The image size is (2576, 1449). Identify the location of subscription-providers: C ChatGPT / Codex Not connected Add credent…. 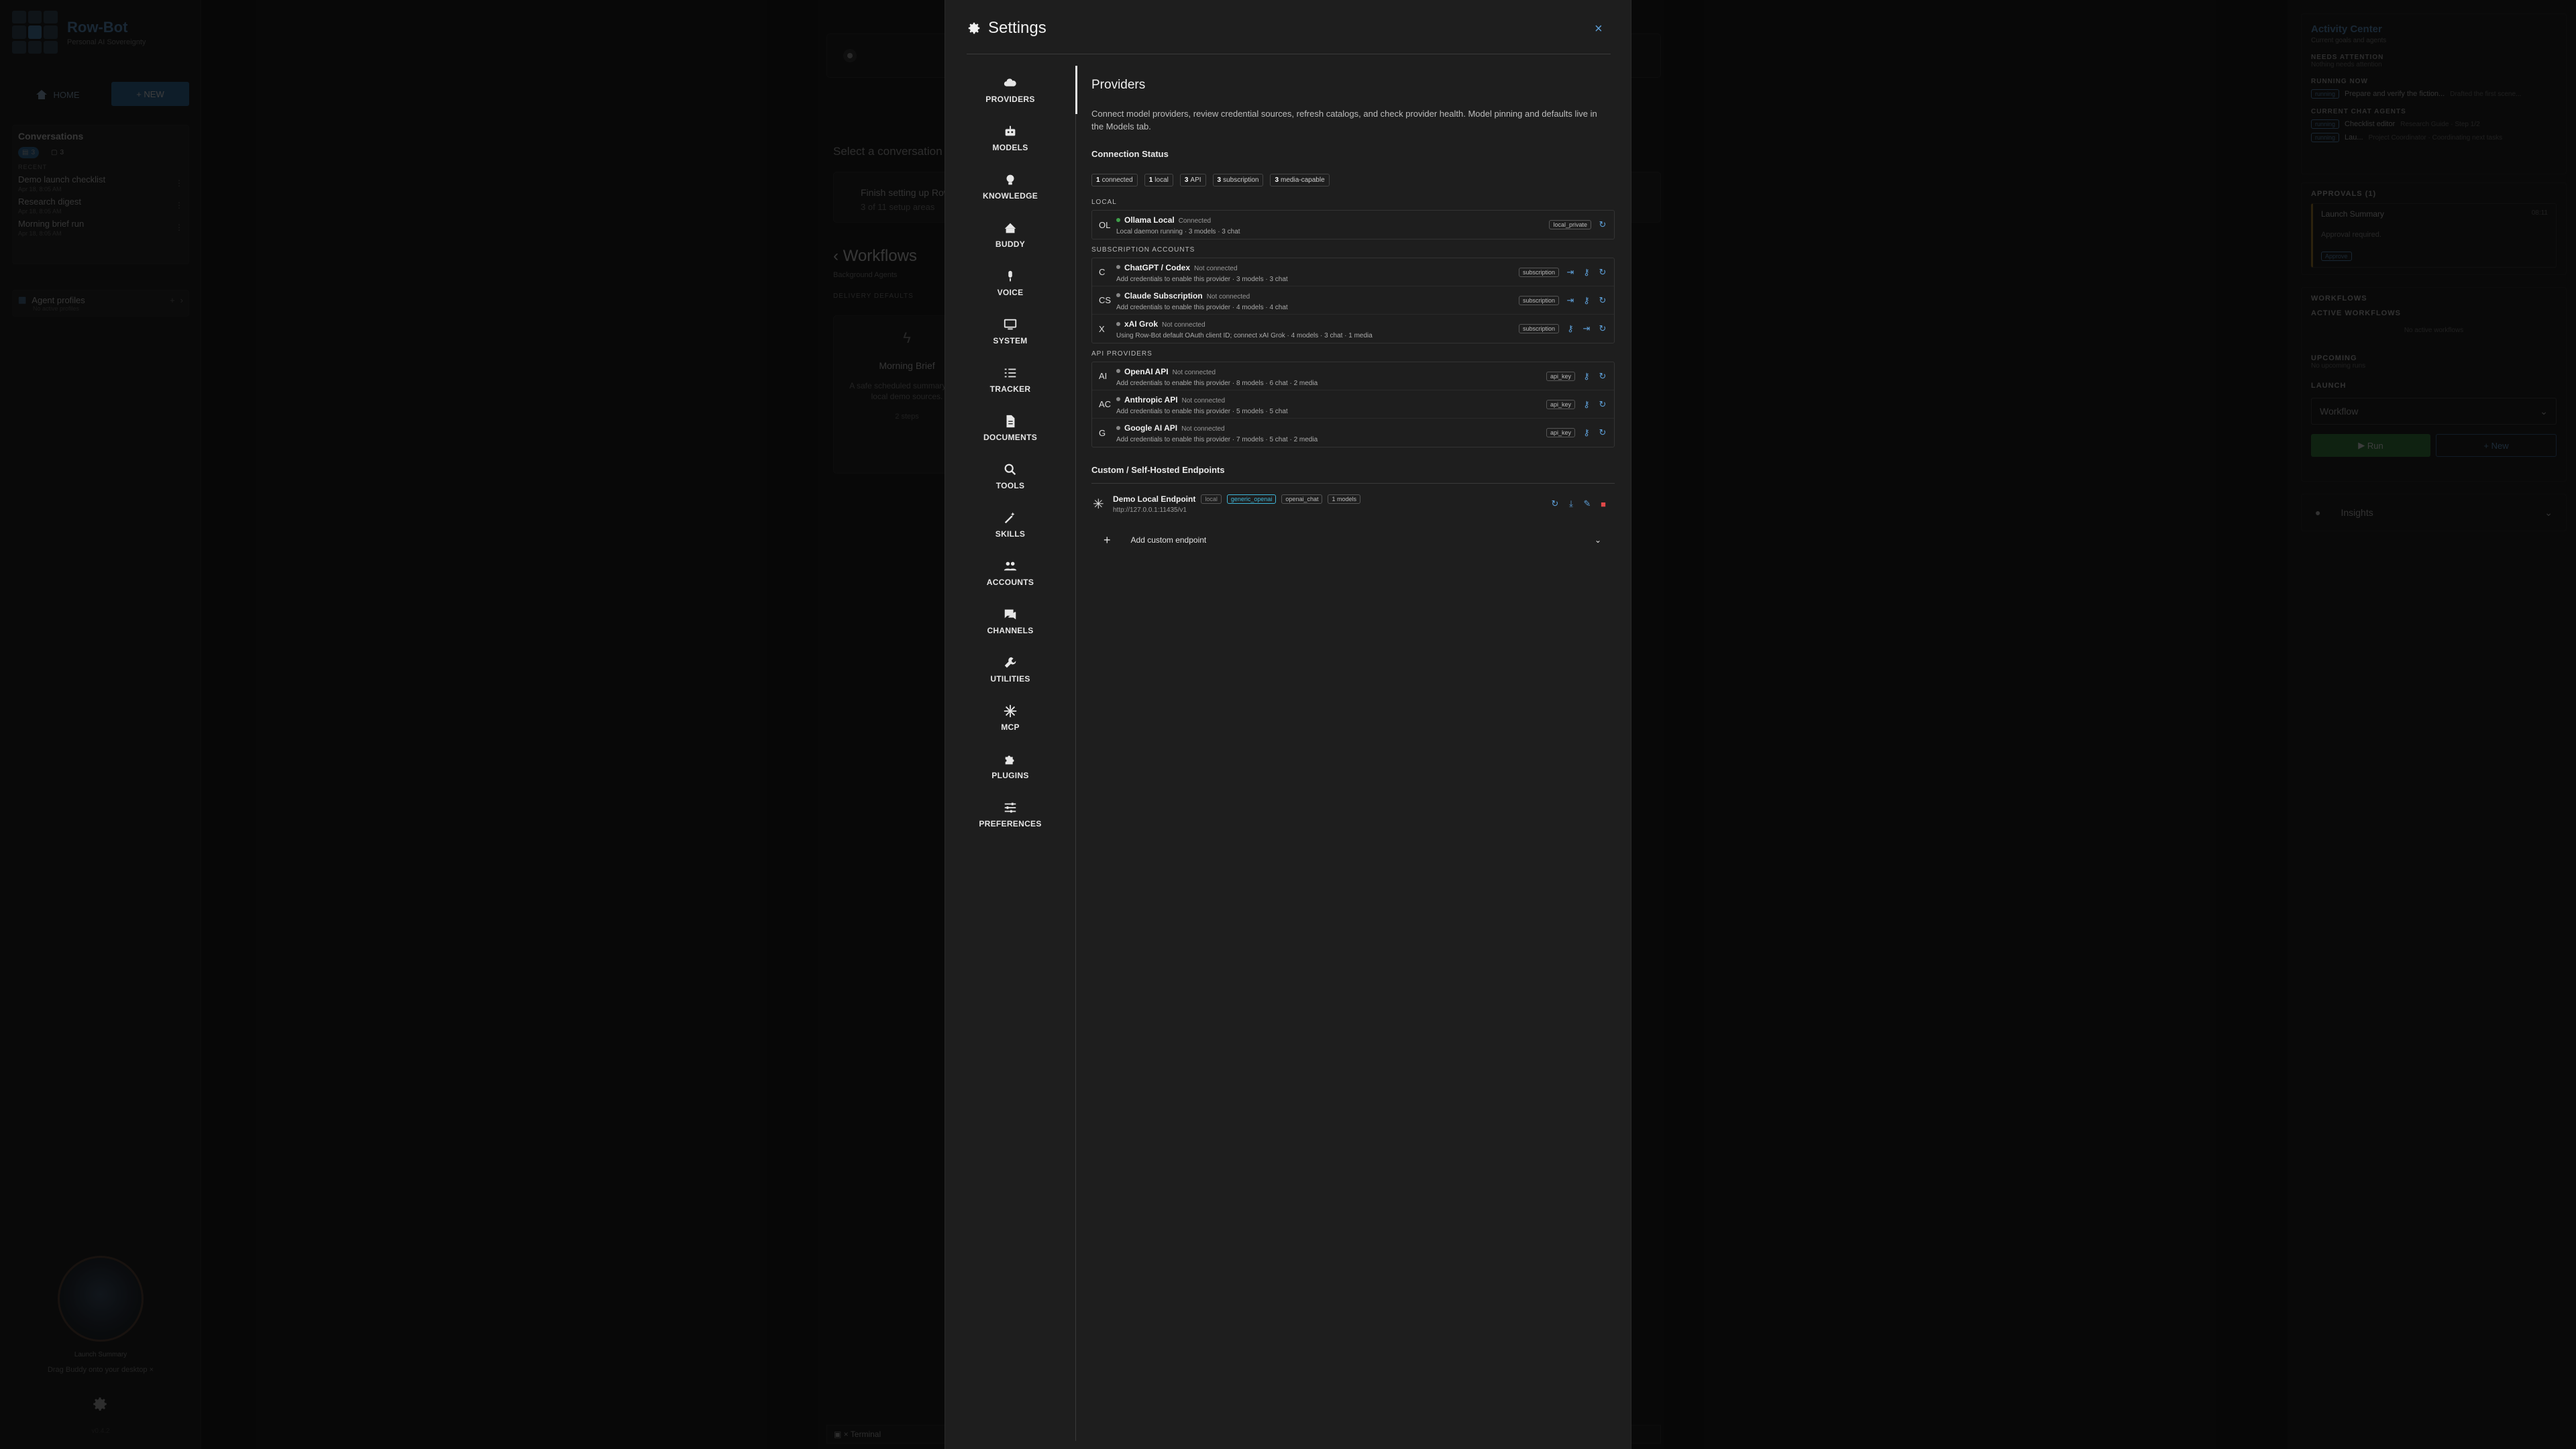
(1353, 300).